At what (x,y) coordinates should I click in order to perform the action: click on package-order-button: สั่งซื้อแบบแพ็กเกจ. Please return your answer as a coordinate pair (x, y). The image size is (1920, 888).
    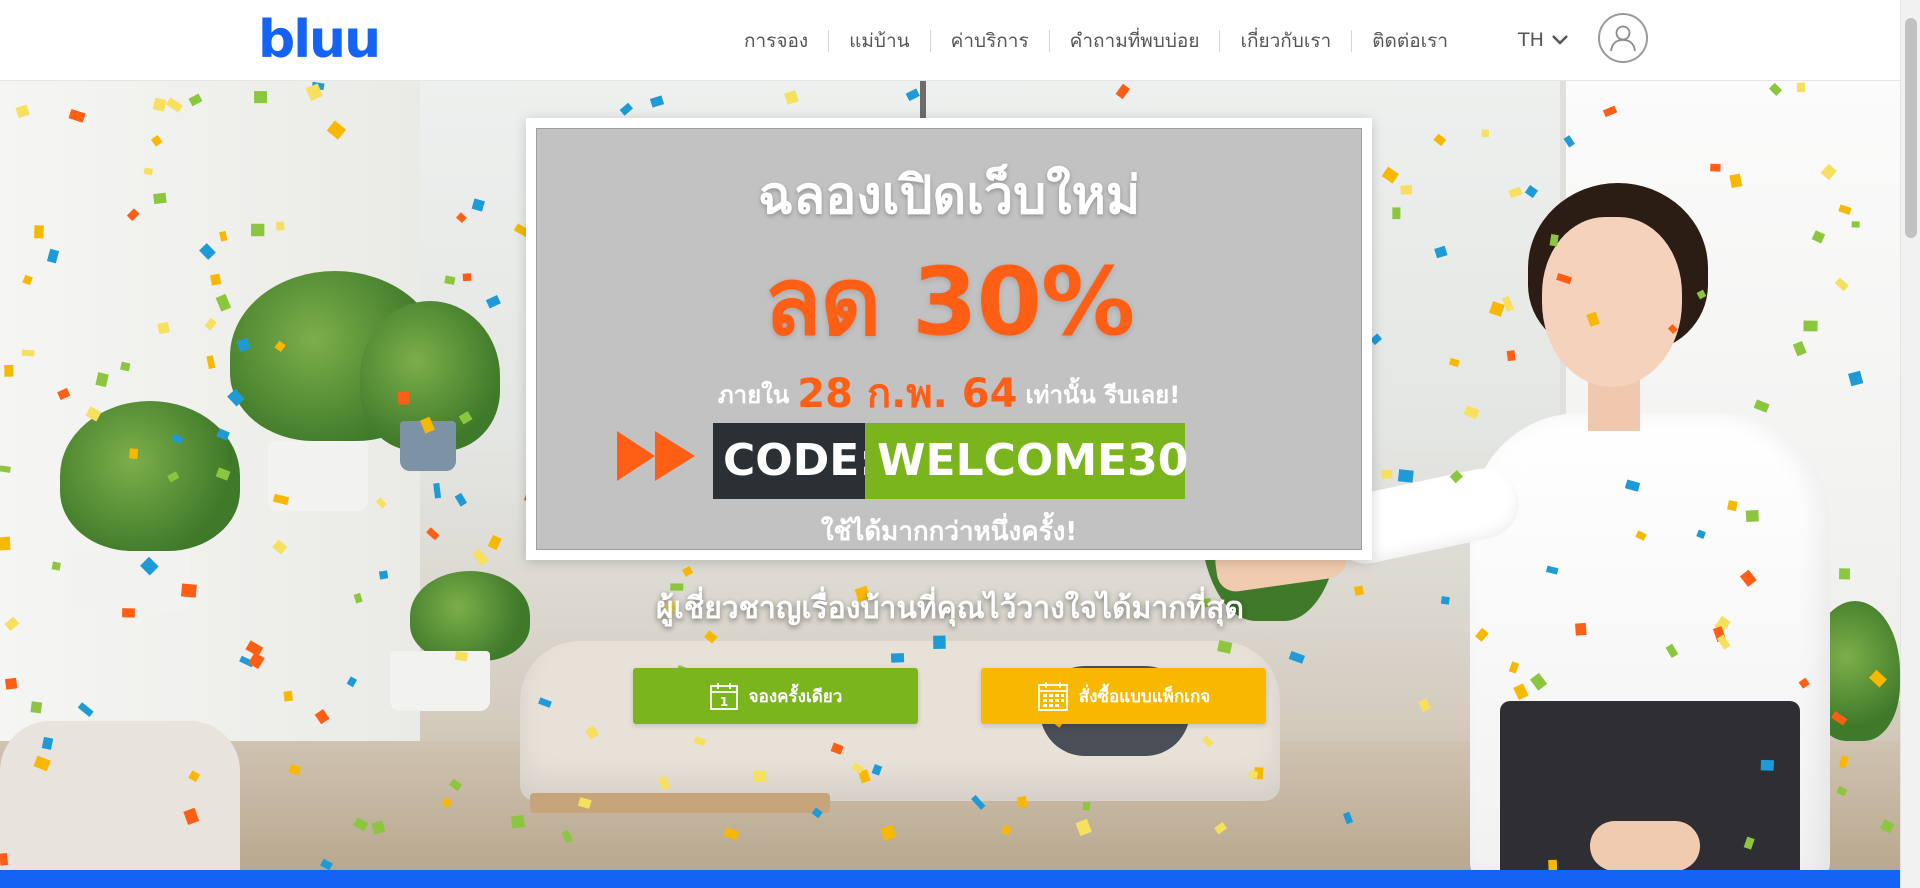
    Looking at the image, I should click on (1123, 696).